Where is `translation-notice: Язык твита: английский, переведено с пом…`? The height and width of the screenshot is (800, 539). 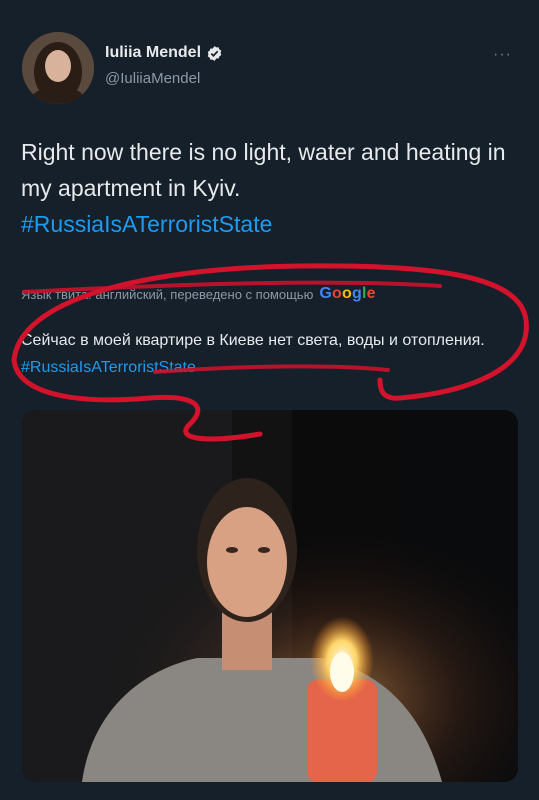 translation-notice: Язык твита: английский, переведено с пом… is located at coordinates (271, 294).